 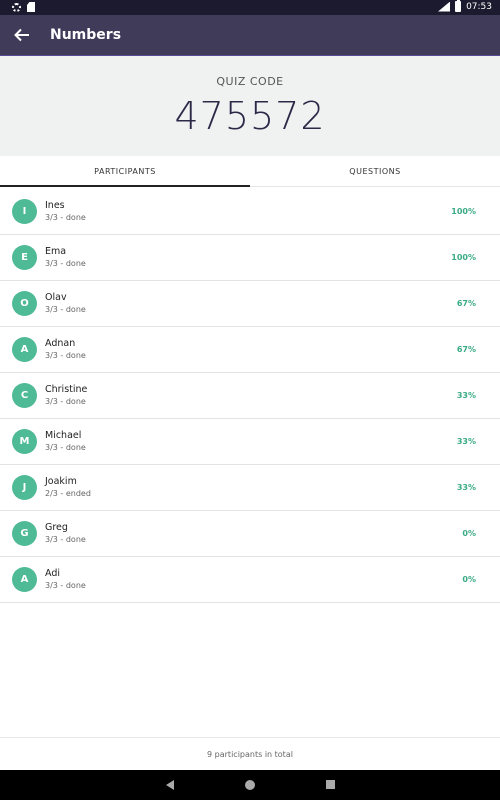 I want to click on list-item: E Ema 3/3 - done 100%, so click(x=250, y=258).